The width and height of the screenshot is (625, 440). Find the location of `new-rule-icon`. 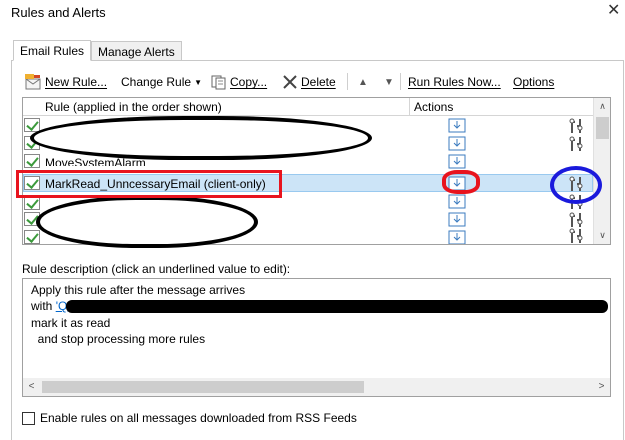

new-rule-icon is located at coordinates (33, 82).